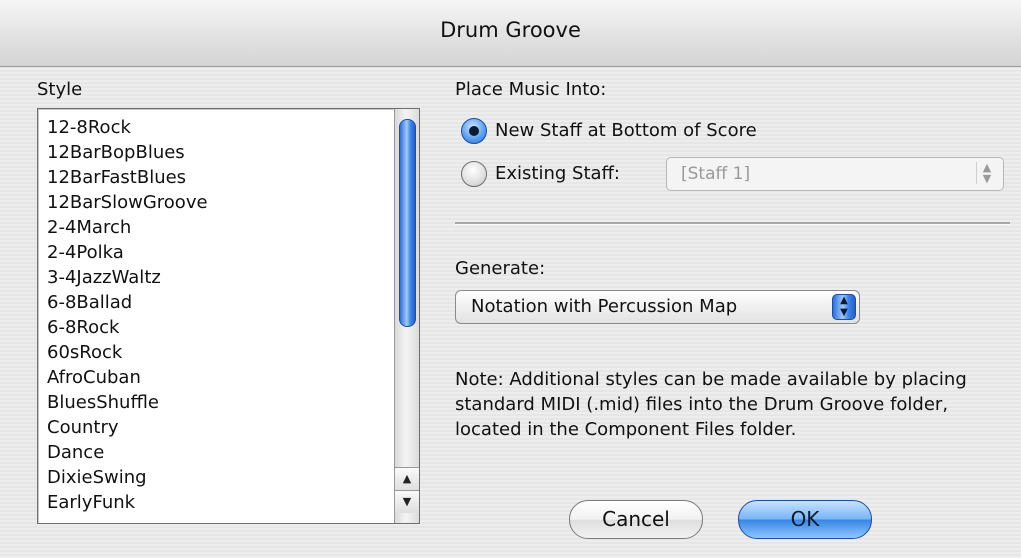  What do you see at coordinates (127, 427) in the screenshot?
I see `list-item: Country` at bounding box center [127, 427].